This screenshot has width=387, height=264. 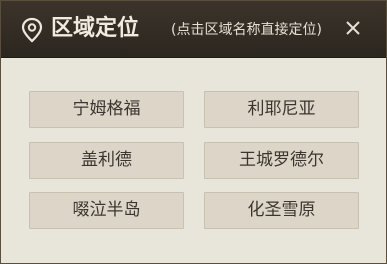 What do you see at coordinates (32, 30) in the screenshot?
I see `location-pin-icon` at bounding box center [32, 30].